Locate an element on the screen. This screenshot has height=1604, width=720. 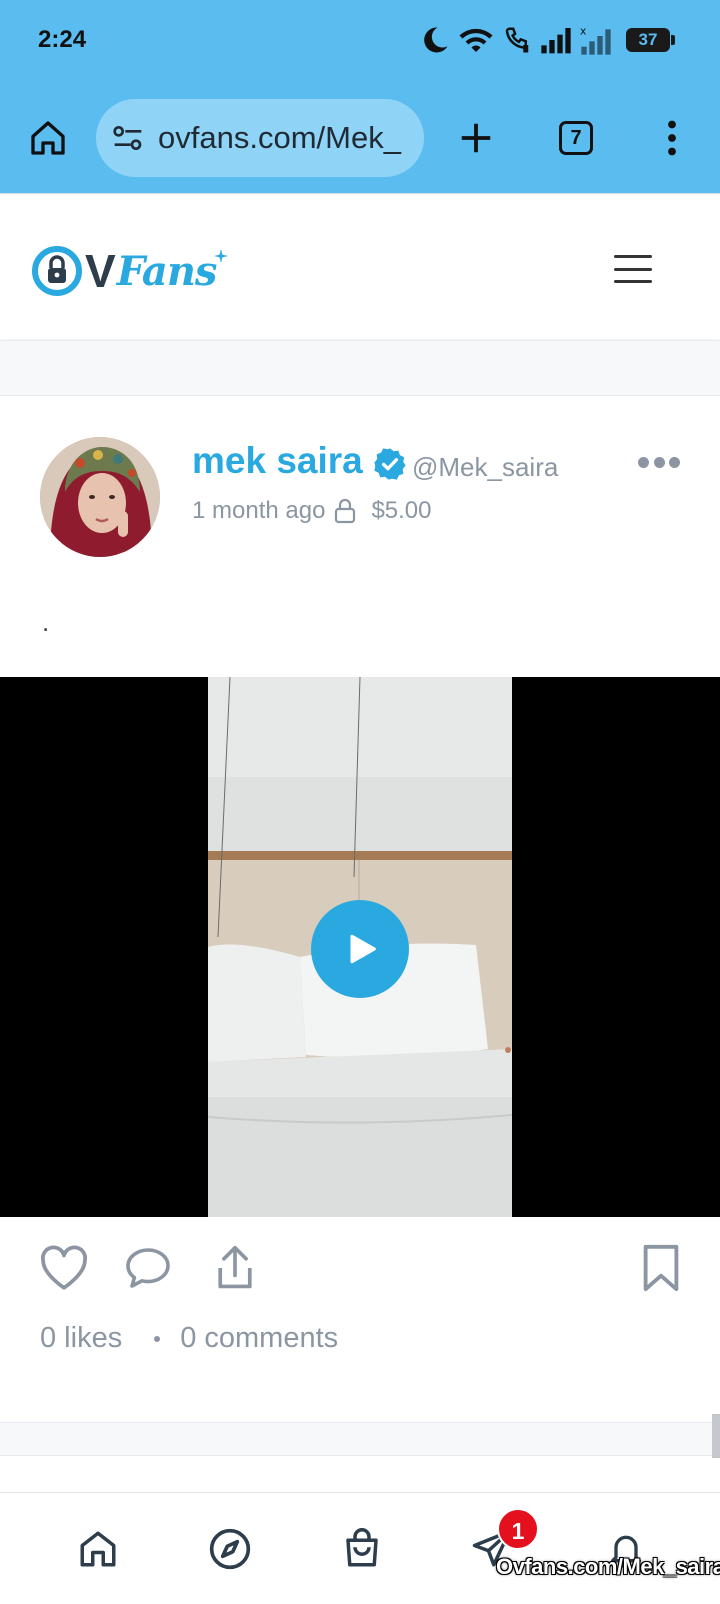
play-icon is located at coordinates (363, 949).